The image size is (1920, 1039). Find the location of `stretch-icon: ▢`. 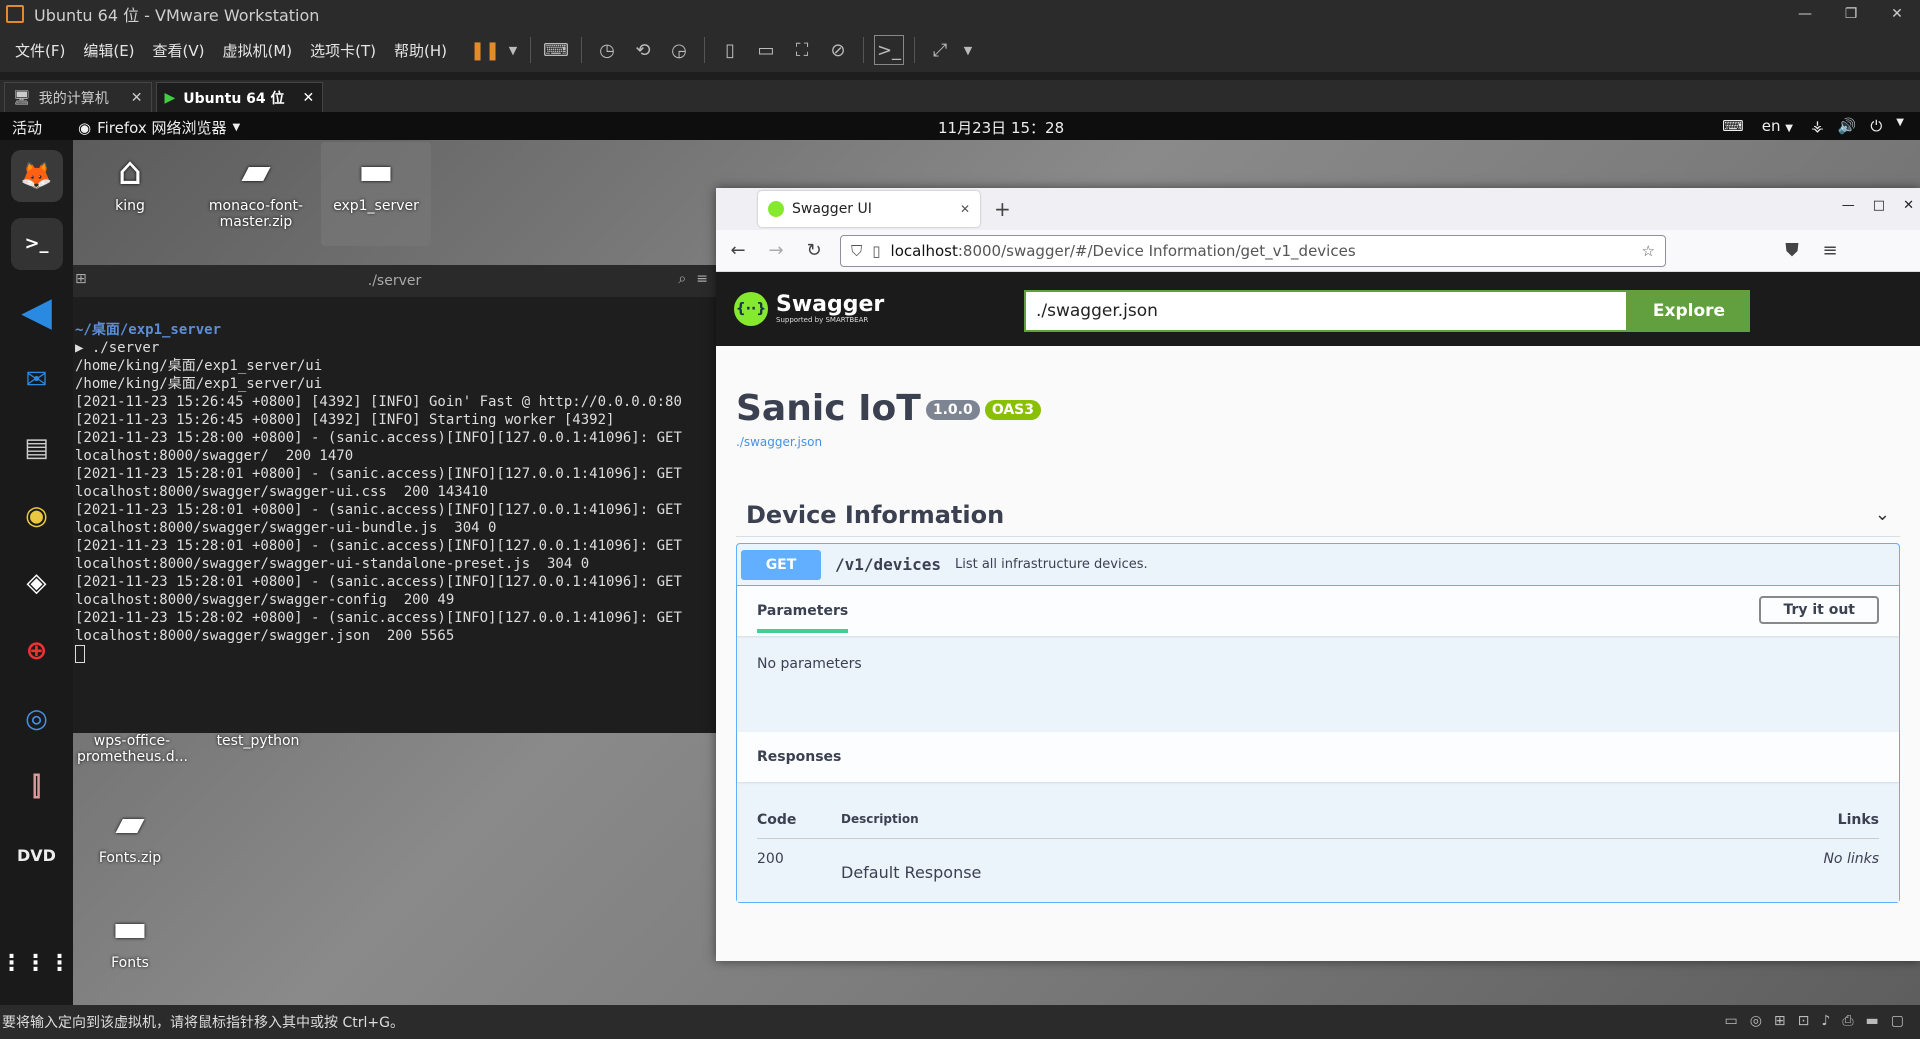

stretch-icon: ▢ is located at coordinates (1897, 1021).